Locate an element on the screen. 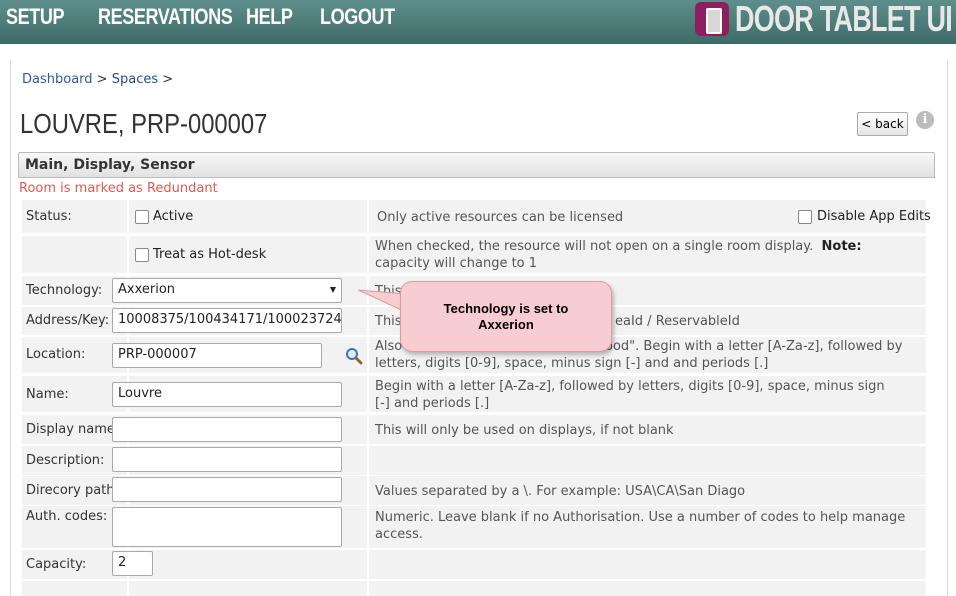 This screenshot has width=956, height=596. breadcrumb: Dashboard > Spaces > is located at coordinates (97, 79).